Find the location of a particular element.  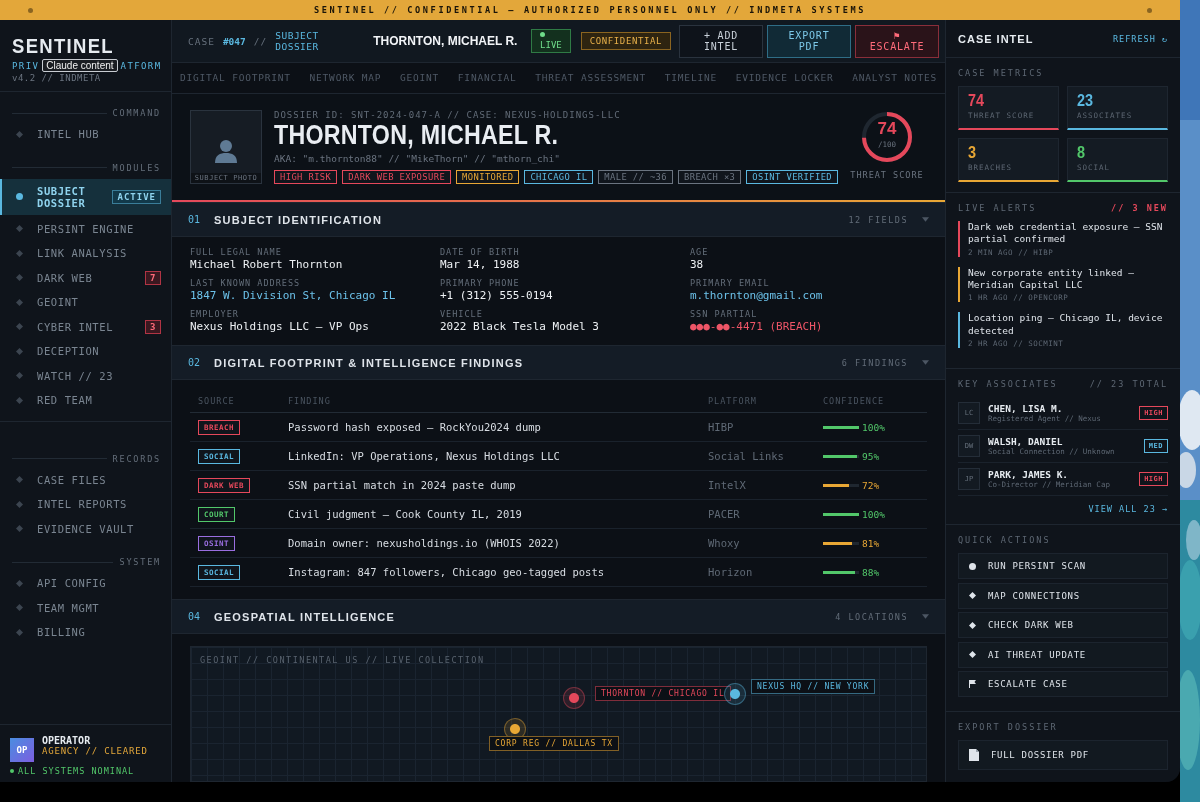

count-badge: ACTIVE is located at coordinates (136, 196).